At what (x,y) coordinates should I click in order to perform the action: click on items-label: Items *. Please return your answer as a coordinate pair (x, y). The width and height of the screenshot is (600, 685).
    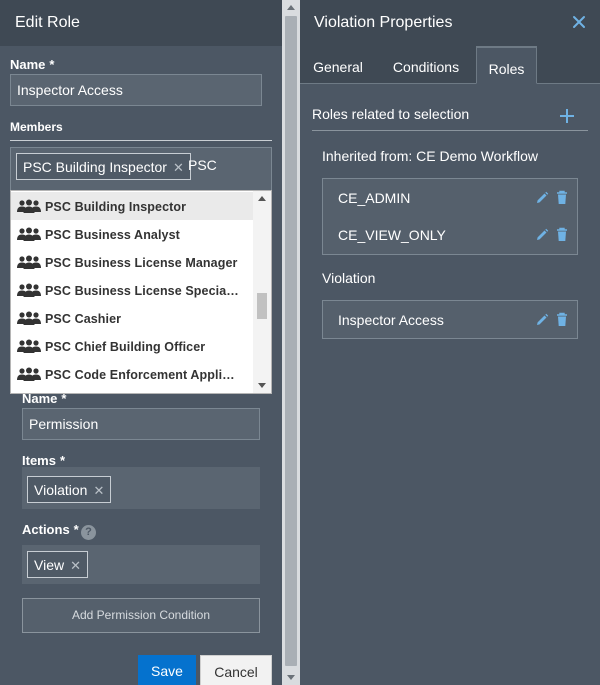
    Looking at the image, I should click on (44, 460).